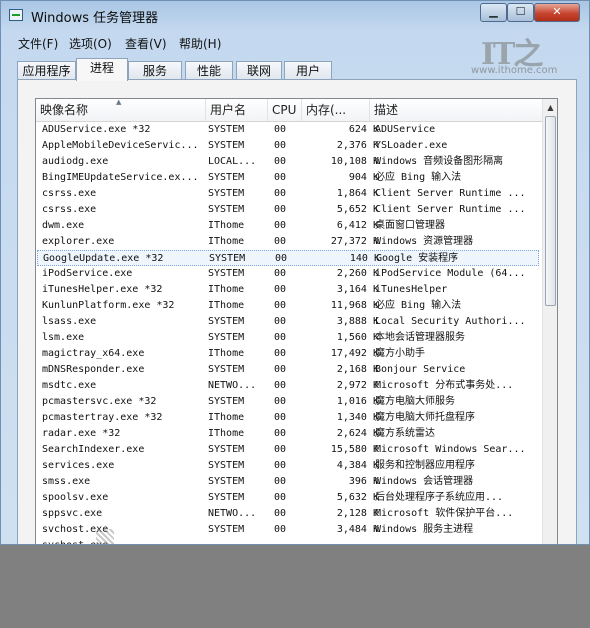  What do you see at coordinates (93, 353) in the screenshot?
I see `process-name: magictray_x64.exe` at bounding box center [93, 353].